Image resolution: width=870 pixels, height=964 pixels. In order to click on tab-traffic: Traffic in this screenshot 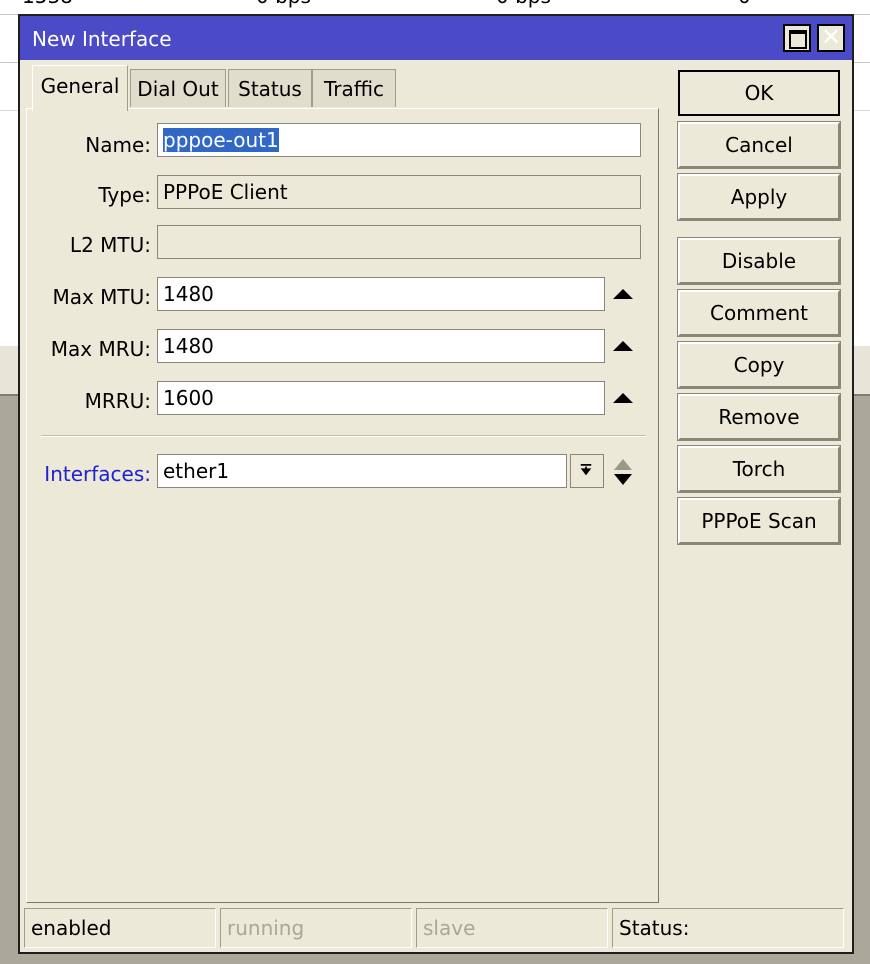, I will do `click(354, 88)`.